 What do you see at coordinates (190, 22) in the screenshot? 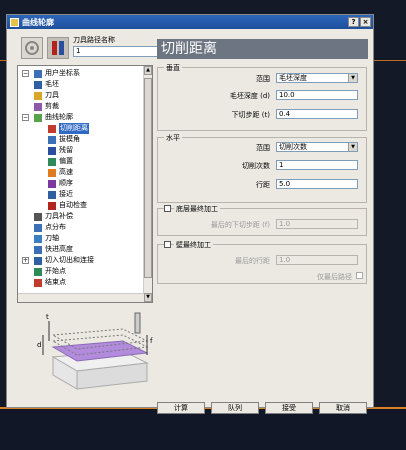
I see `title-bar: 曲线轮廓 ? ×` at bounding box center [190, 22].